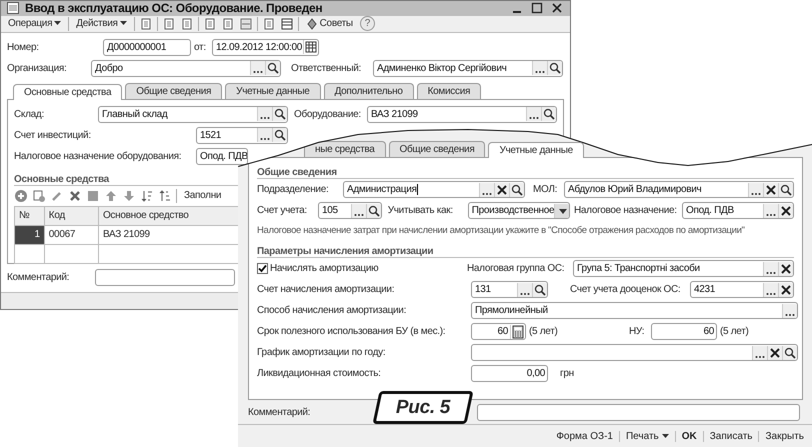 The width and height of the screenshot is (812, 447). Describe the element at coordinates (193, 114) in the screenshot. I see `input-field: Главный склад` at that location.